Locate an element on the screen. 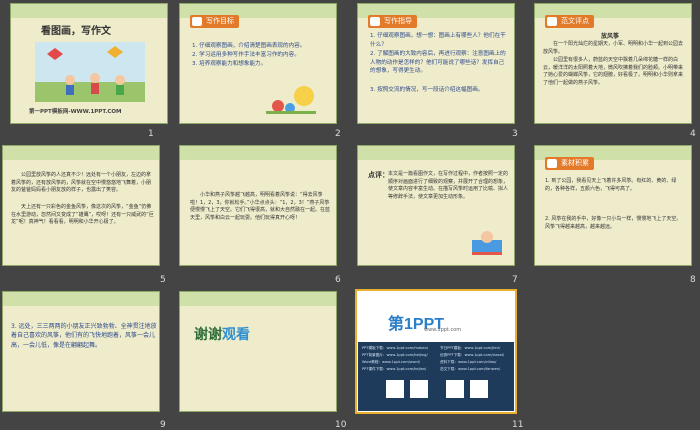 The width and height of the screenshot is (700, 430). section-tag: 范文评点 is located at coordinates (569, 21).